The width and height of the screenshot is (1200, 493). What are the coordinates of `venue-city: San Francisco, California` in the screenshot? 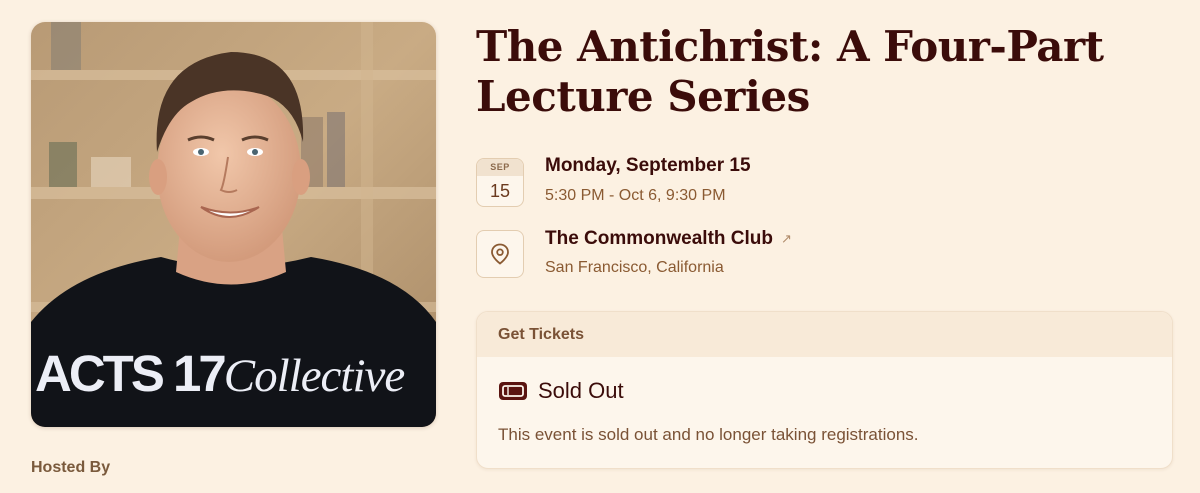 It's located at (634, 267).